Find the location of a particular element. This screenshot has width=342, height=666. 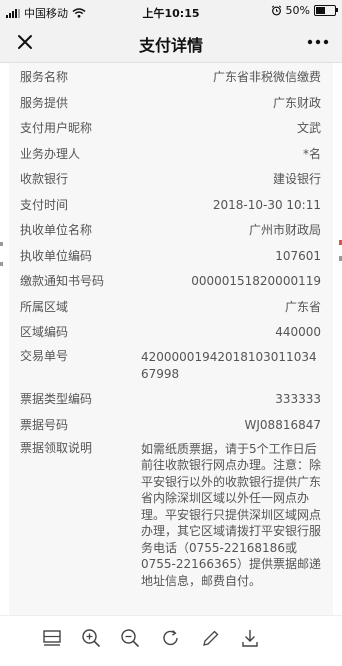

rotate-icon is located at coordinates (171, 638).